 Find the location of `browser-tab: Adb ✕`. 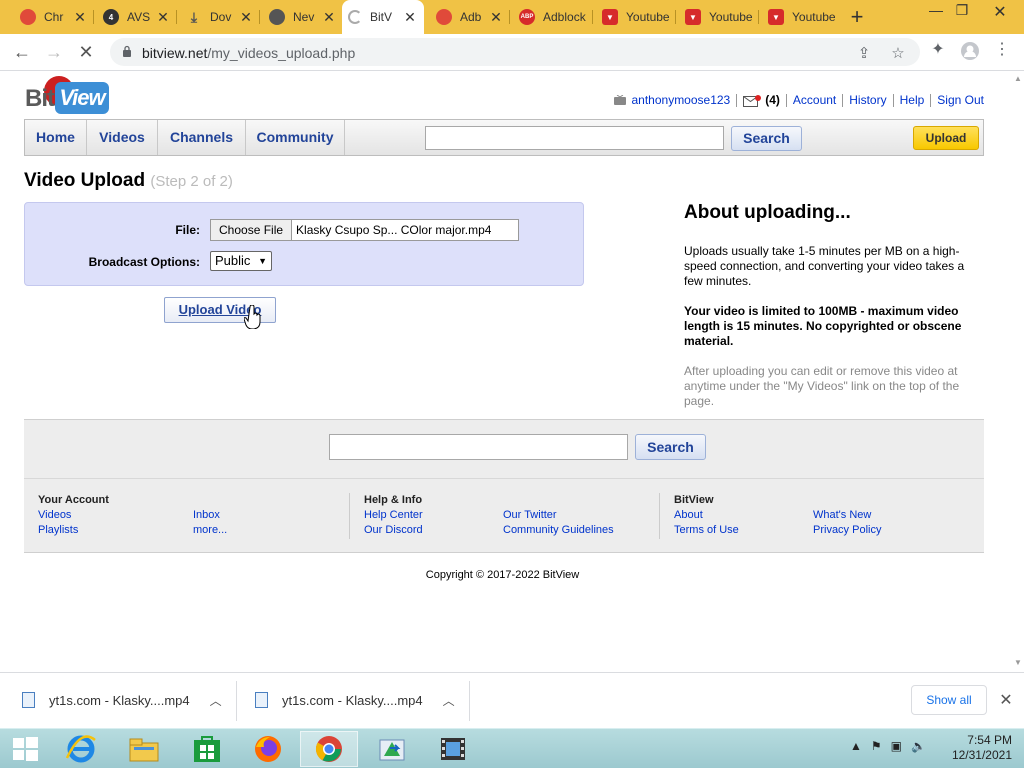

browser-tab: Adb ✕ is located at coordinates (470, 17).